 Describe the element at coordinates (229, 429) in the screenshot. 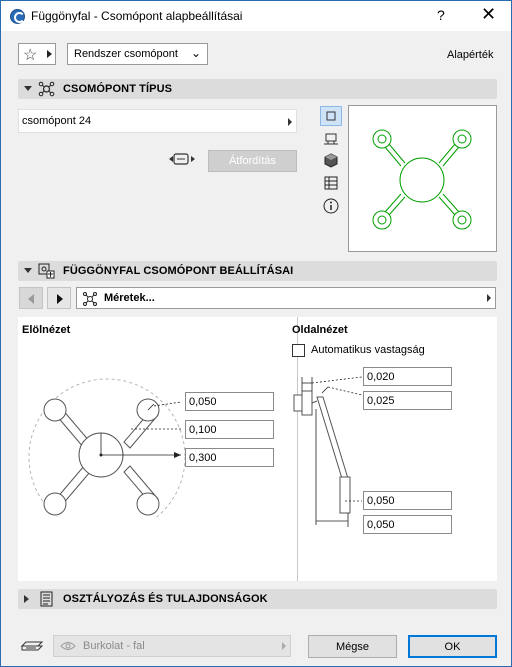

I see `arm-width-field: 0,100` at that location.